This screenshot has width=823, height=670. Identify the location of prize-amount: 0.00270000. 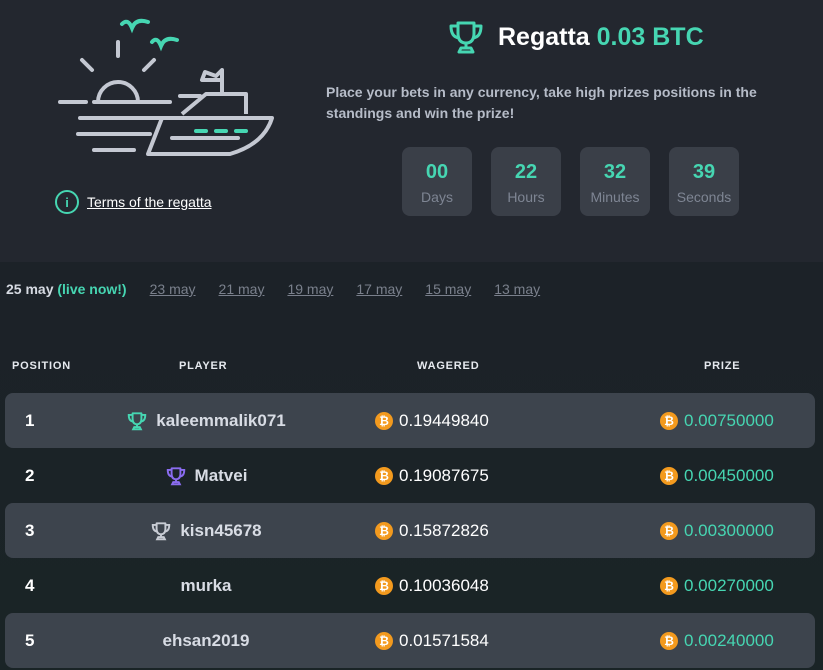
(729, 585).